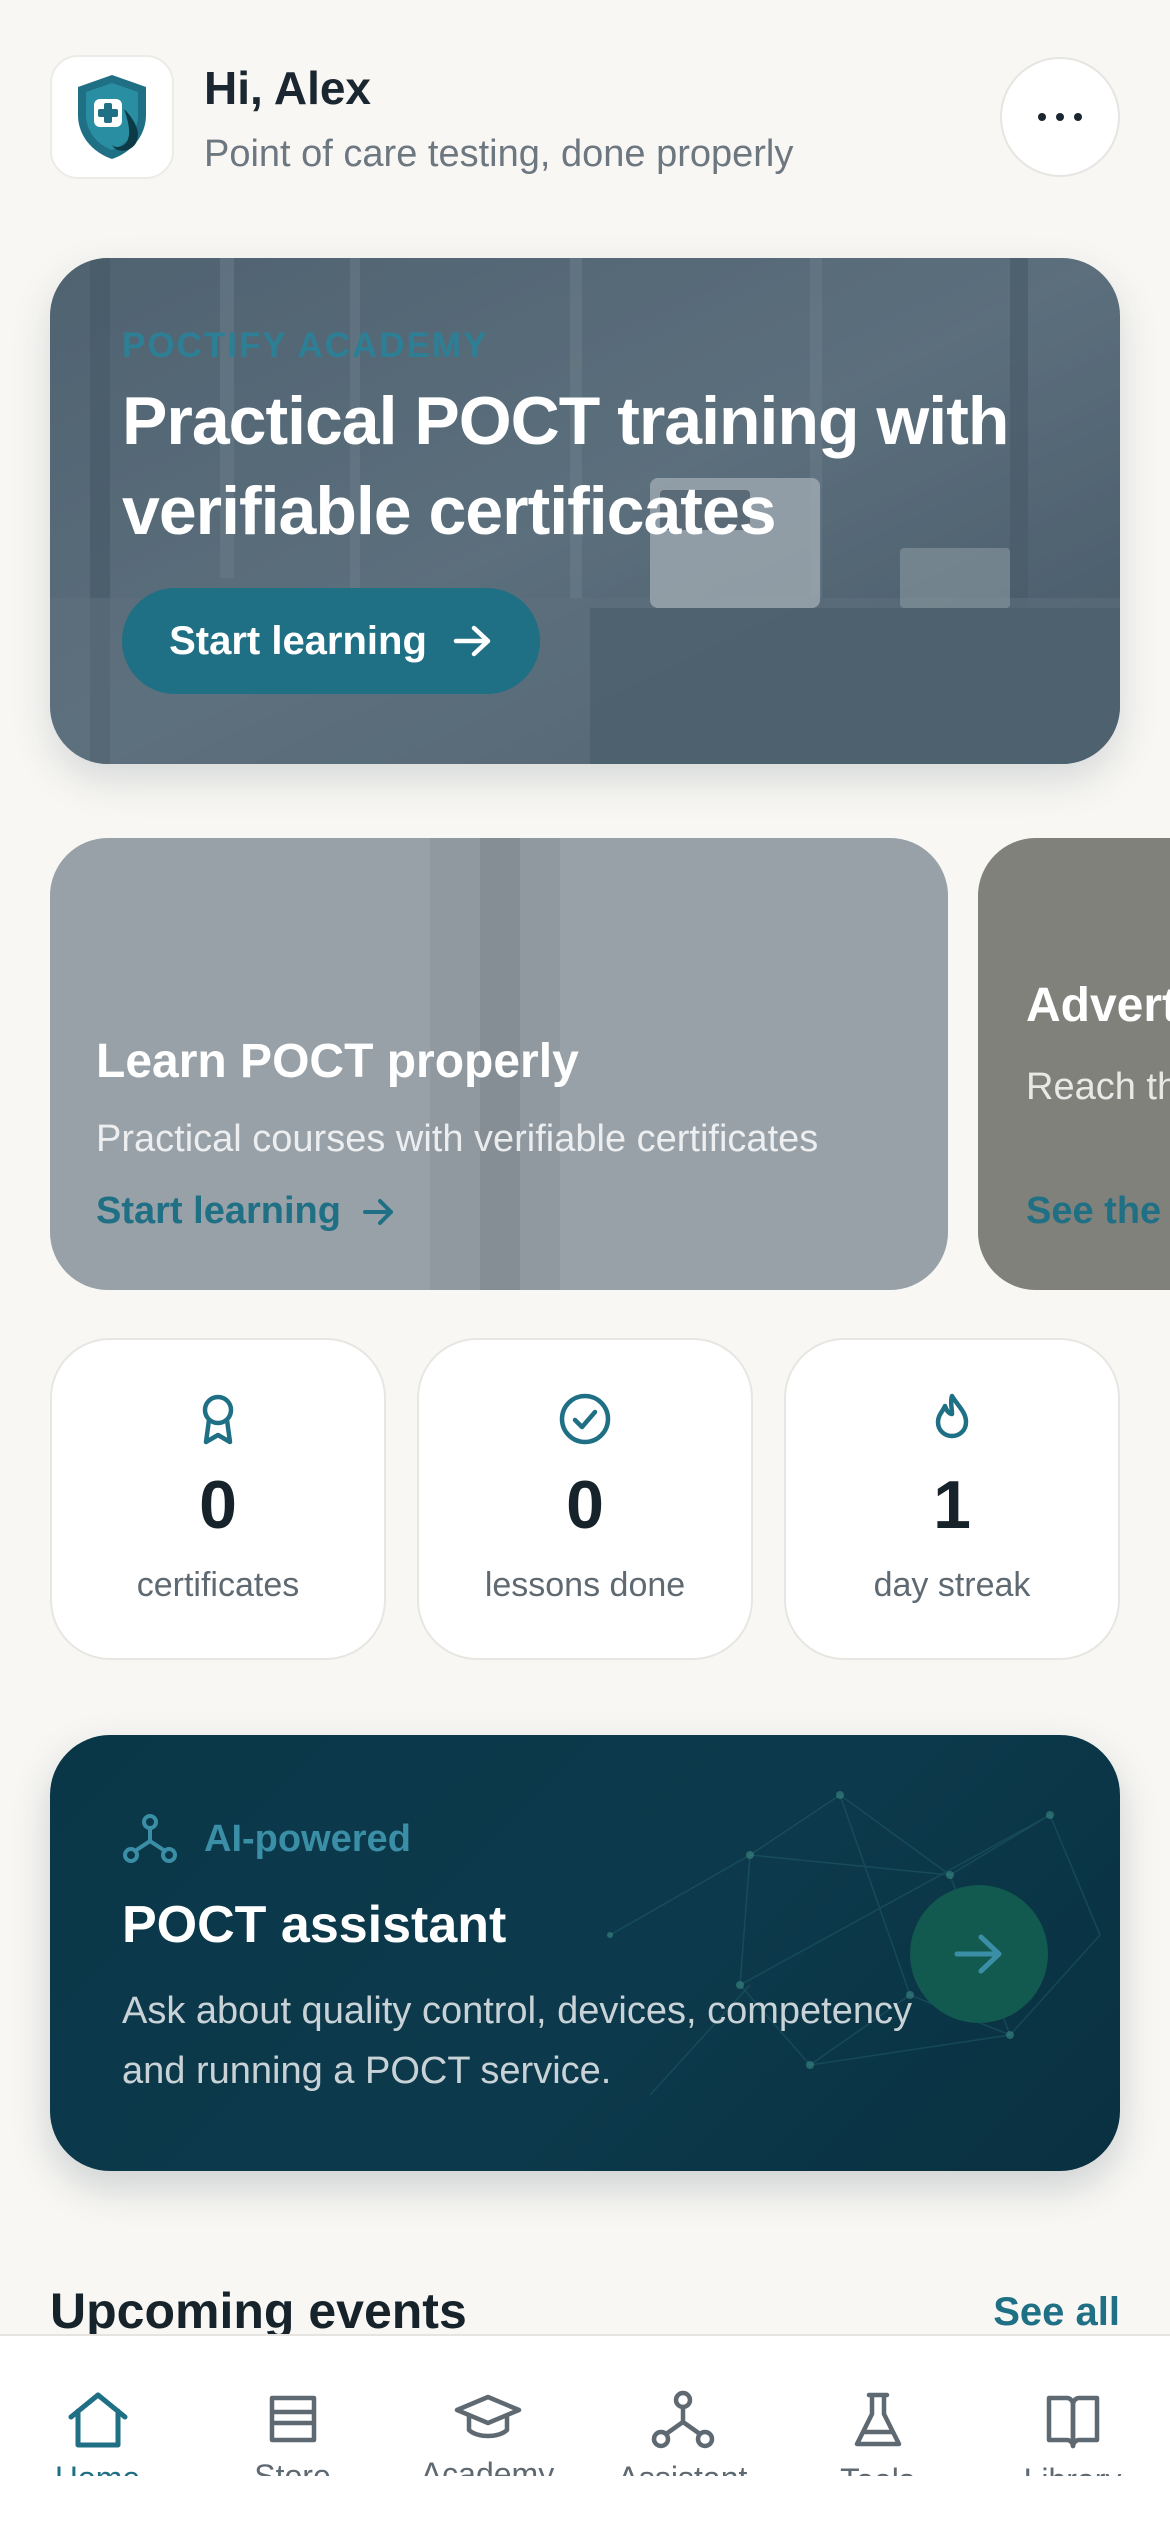 Image resolution: width=1170 pixels, height=2532 pixels. I want to click on tab-academy: Academy, so click(487, 2406).